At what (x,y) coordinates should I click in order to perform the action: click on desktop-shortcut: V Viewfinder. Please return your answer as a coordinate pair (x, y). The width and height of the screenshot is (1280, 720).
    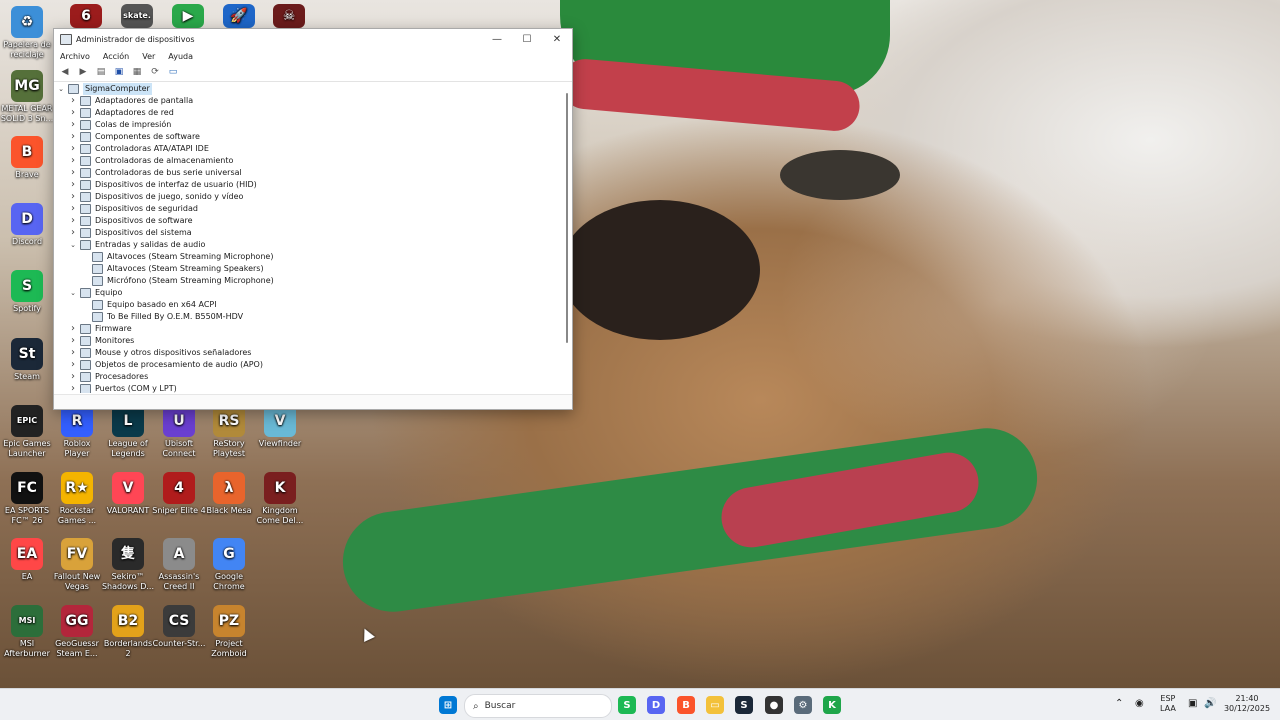
    Looking at the image, I should click on (280, 427).